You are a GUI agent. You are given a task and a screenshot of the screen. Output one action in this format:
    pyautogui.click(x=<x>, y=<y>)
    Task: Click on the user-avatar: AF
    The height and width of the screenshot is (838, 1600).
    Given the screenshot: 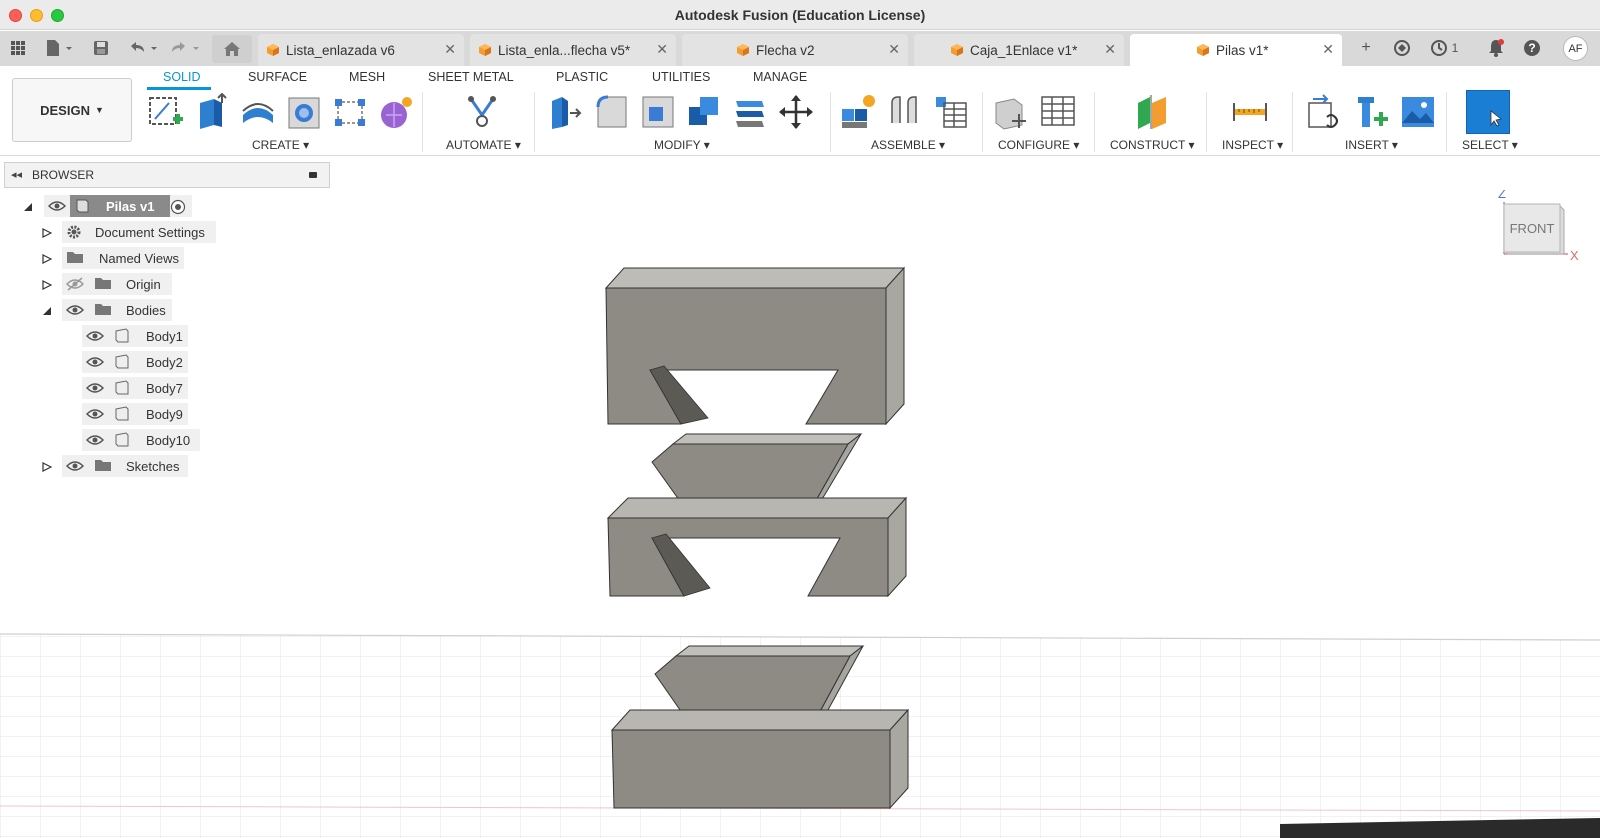 What is the action you would take?
    pyautogui.click(x=1575, y=48)
    